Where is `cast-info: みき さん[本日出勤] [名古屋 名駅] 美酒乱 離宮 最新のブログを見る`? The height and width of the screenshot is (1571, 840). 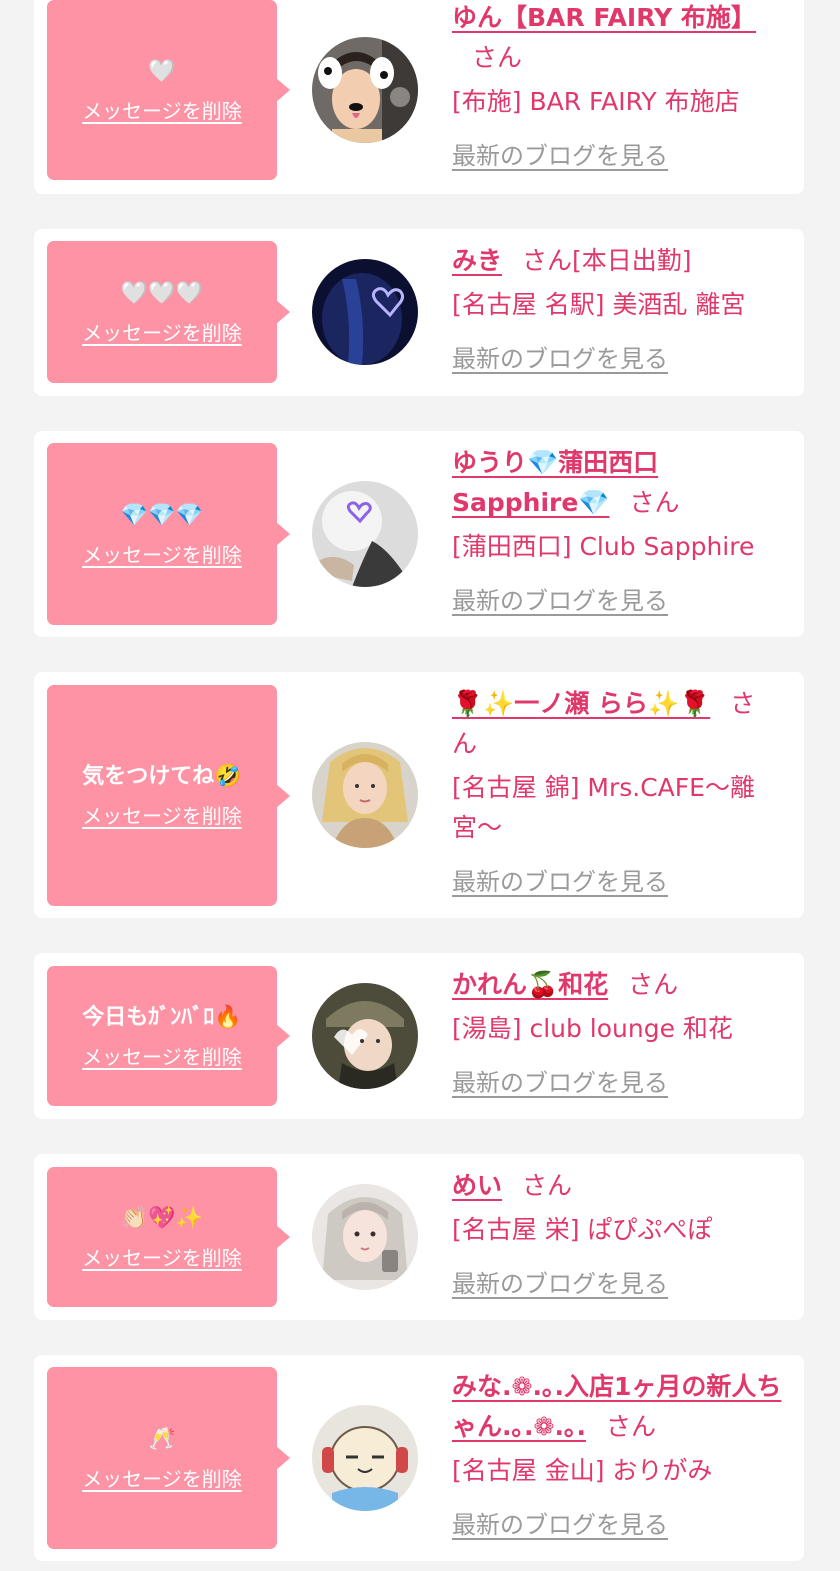
cast-info: みき さん[本日出勤] [名古屋 名駅] 美酒乱 離宮 最新のブログを見る is located at coordinates (620, 307).